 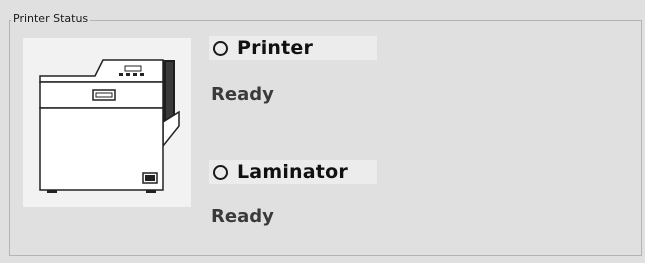 I want to click on laminator-status-indicator-icon, so click(x=220, y=172).